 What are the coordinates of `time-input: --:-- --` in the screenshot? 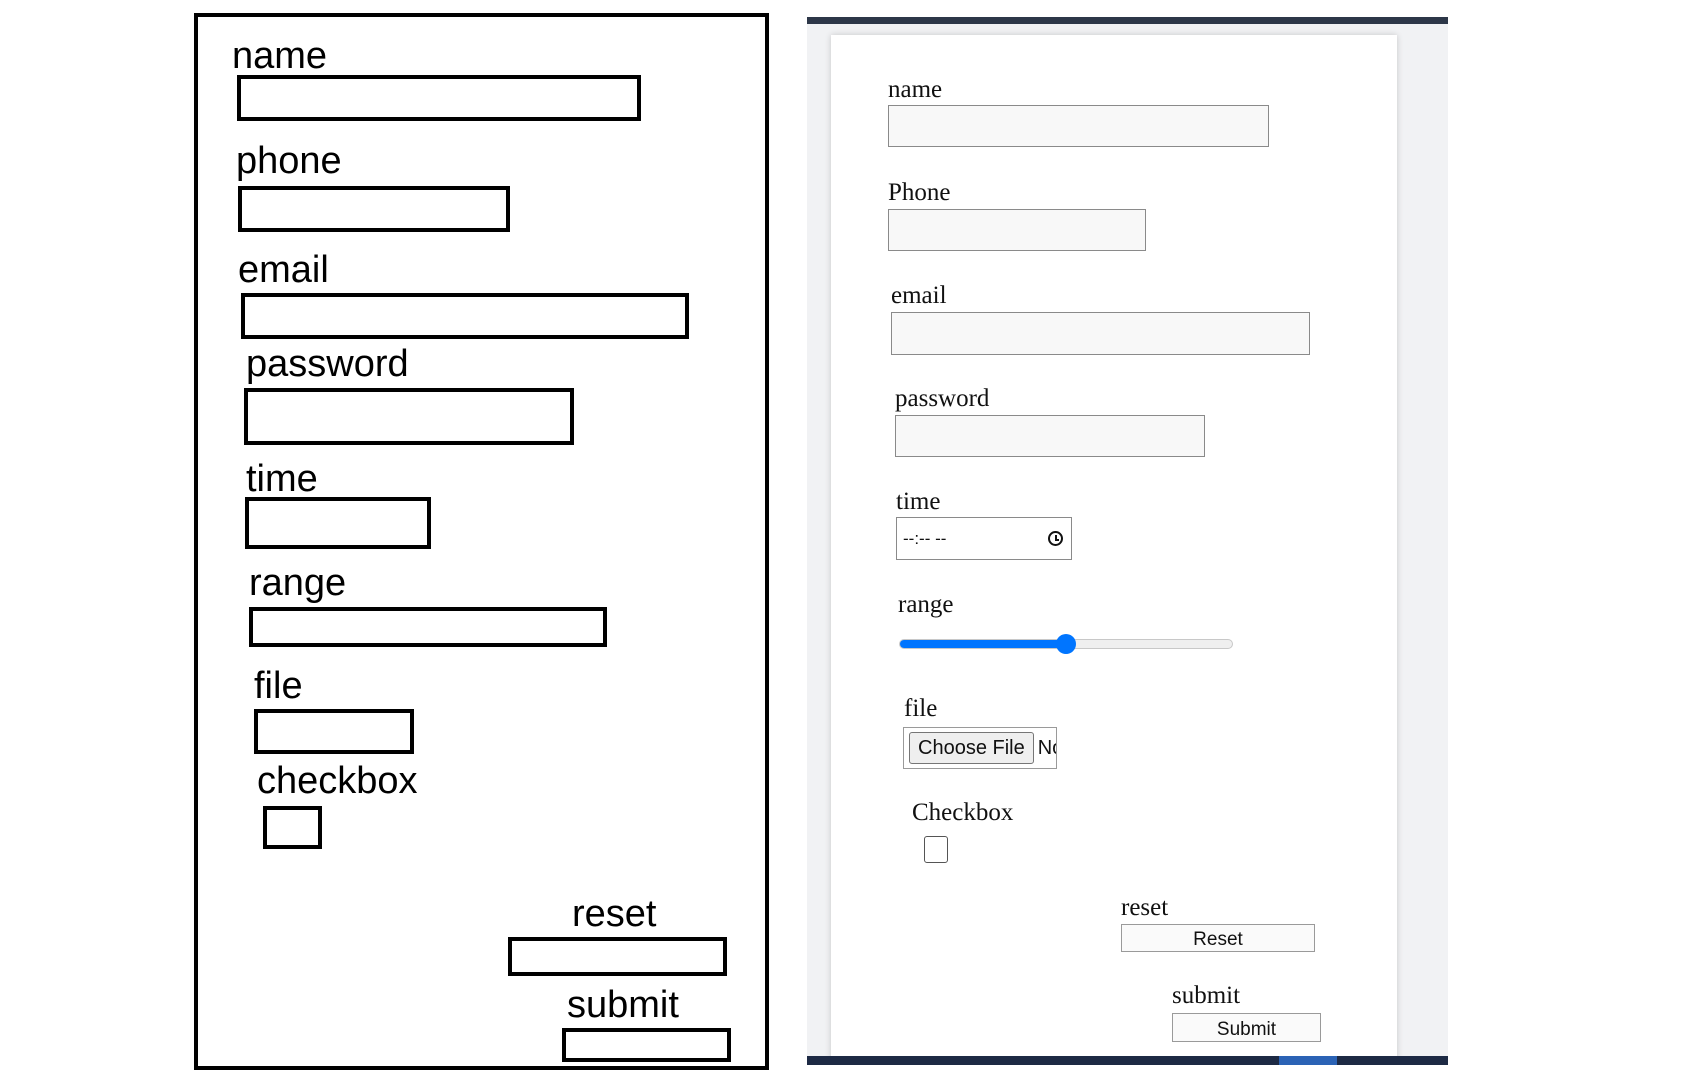 It's located at (984, 538).